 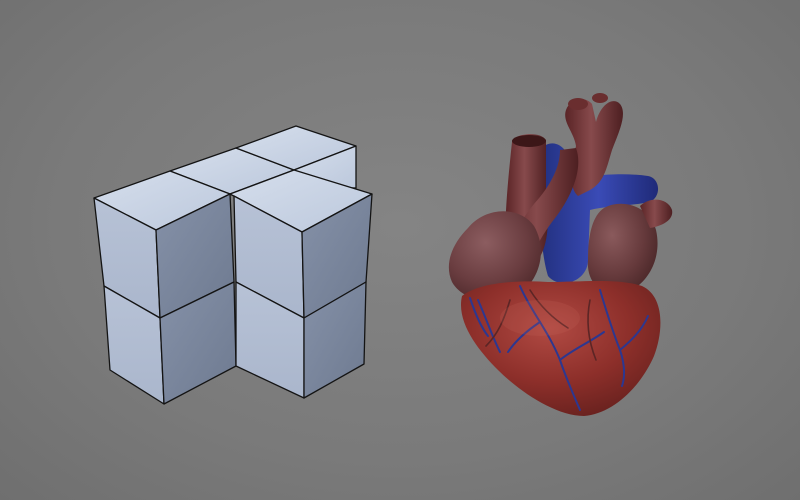 What do you see at coordinates (529, 141) in the screenshot?
I see `aorta-opening` at bounding box center [529, 141].